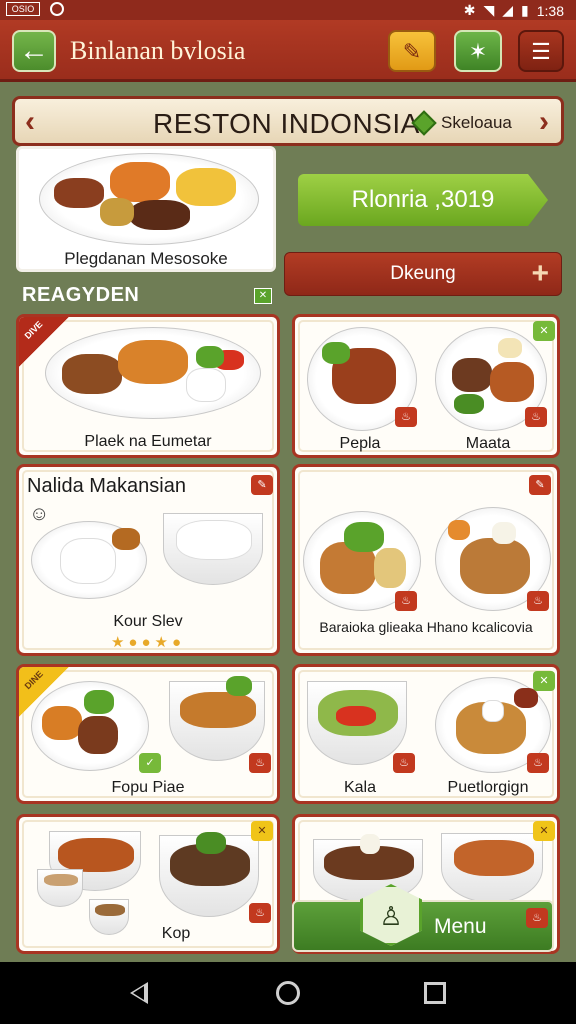 This screenshot has width=576, height=1024. I want to click on nav-recents-icon, so click(435, 993).